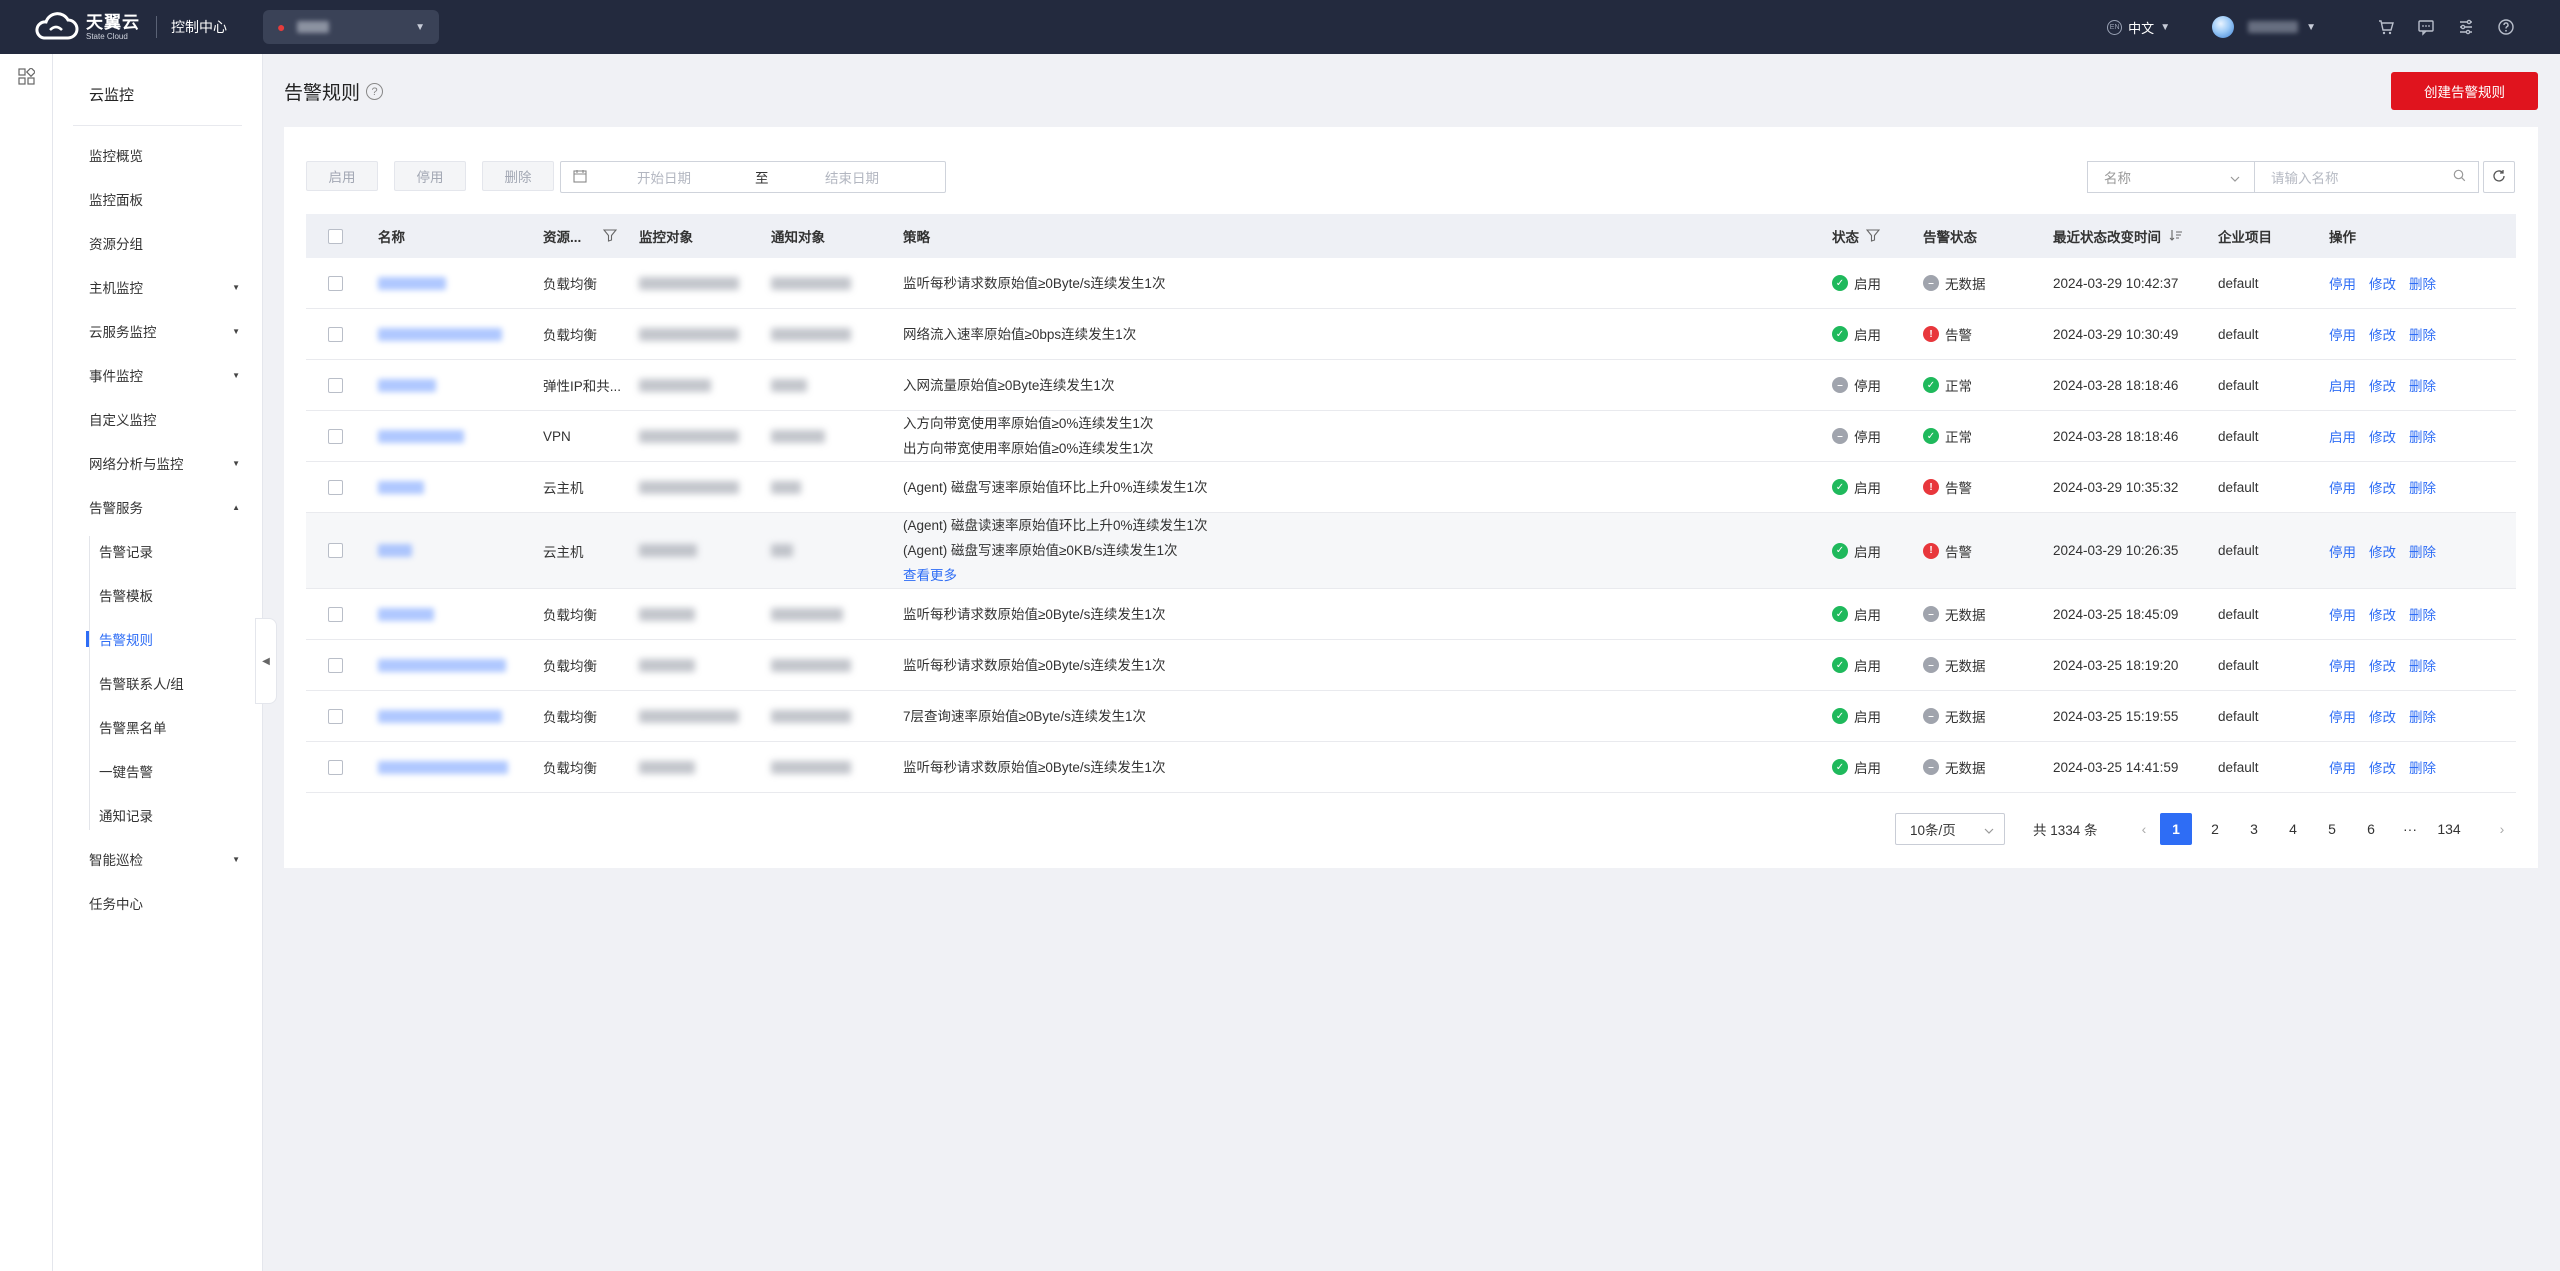 This screenshot has width=2560, height=1271. Describe the element at coordinates (164, 331) in the screenshot. I see `sidebar-item: 云服务监控 ▼` at that location.